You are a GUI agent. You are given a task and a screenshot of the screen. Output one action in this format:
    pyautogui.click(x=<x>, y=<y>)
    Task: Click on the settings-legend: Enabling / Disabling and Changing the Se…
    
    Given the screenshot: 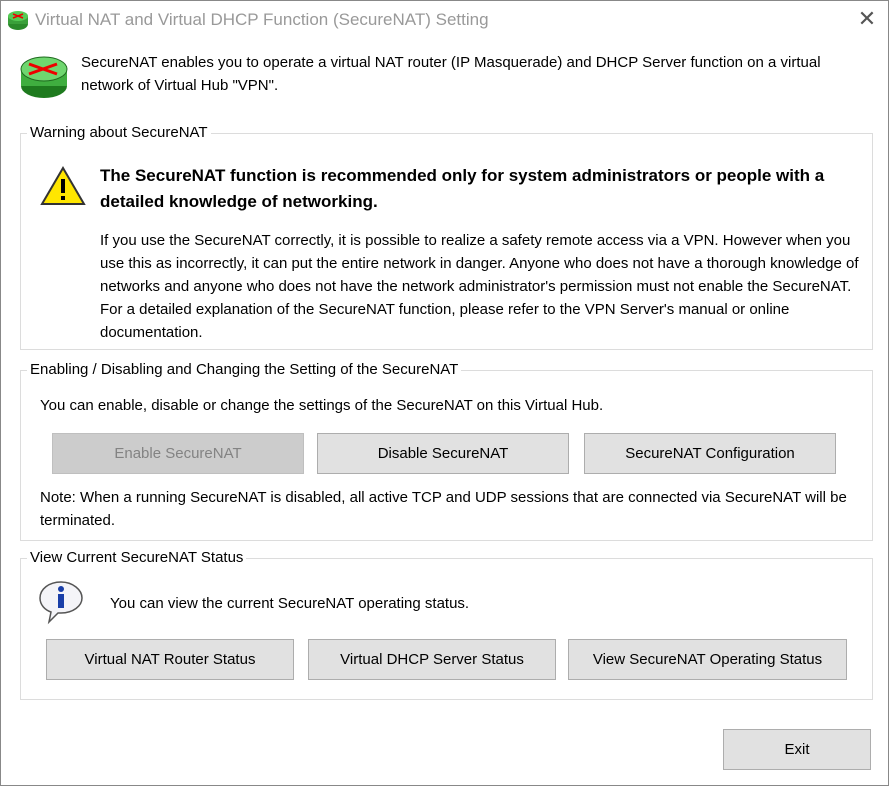 What is the action you would take?
    pyautogui.click(x=244, y=370)
    